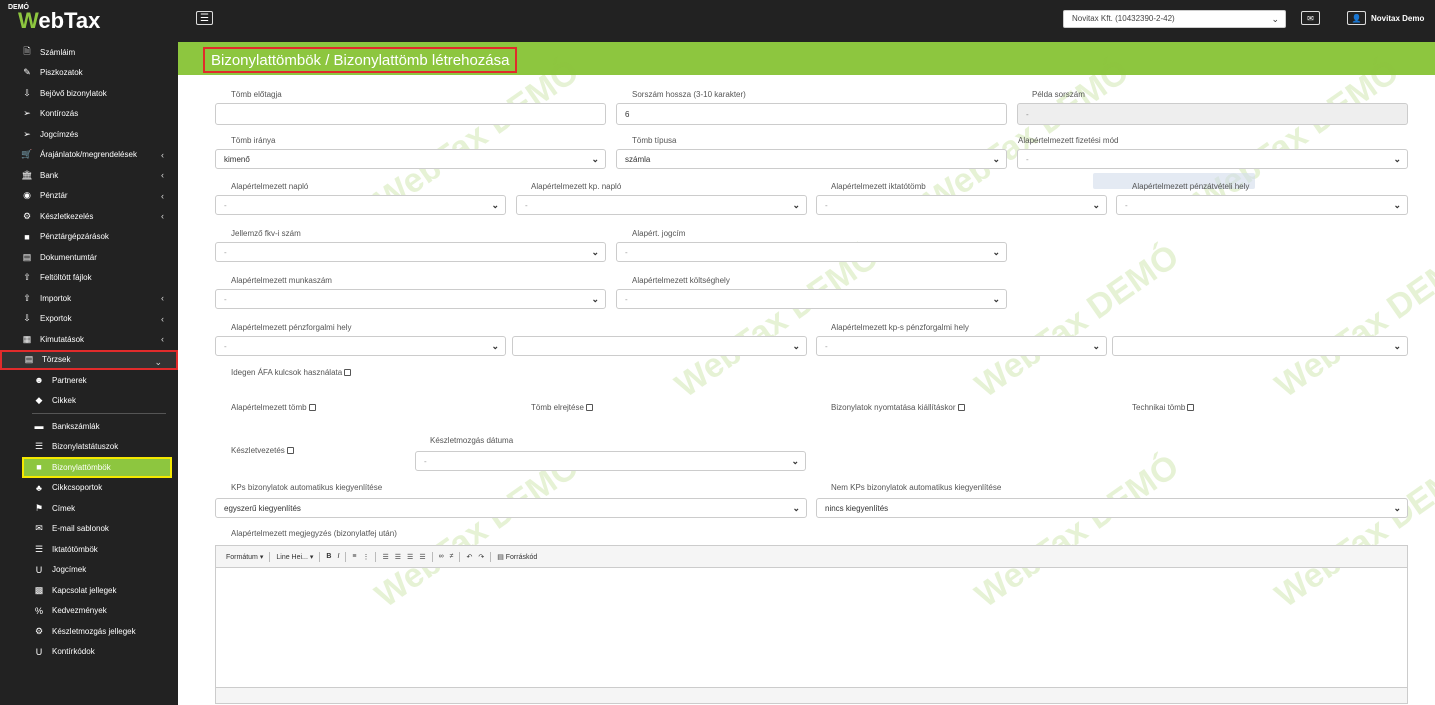  I want to click on sidebar-subitem-bankszamlak: ▬ Bankszámlák, so click(89, 426).